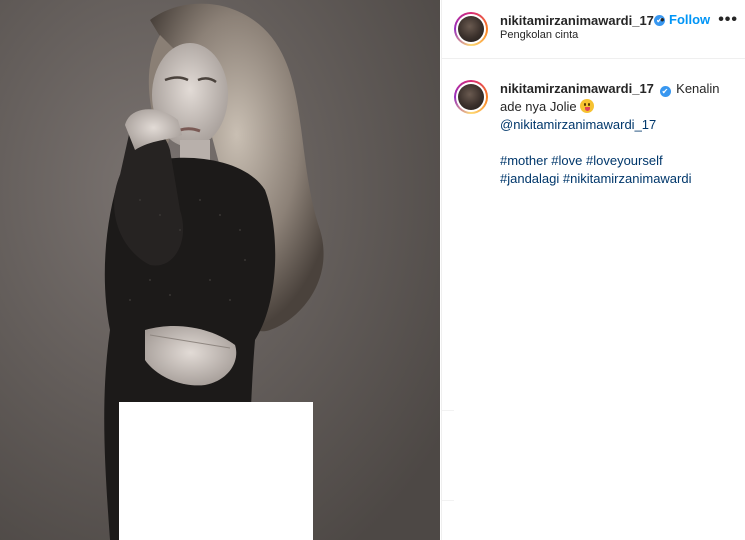  What do you see at coordinates (578, 124) in the screenshot?
I see `mention-link: @nikitamirzanimawardi_17` at bounding box center [578, 124].